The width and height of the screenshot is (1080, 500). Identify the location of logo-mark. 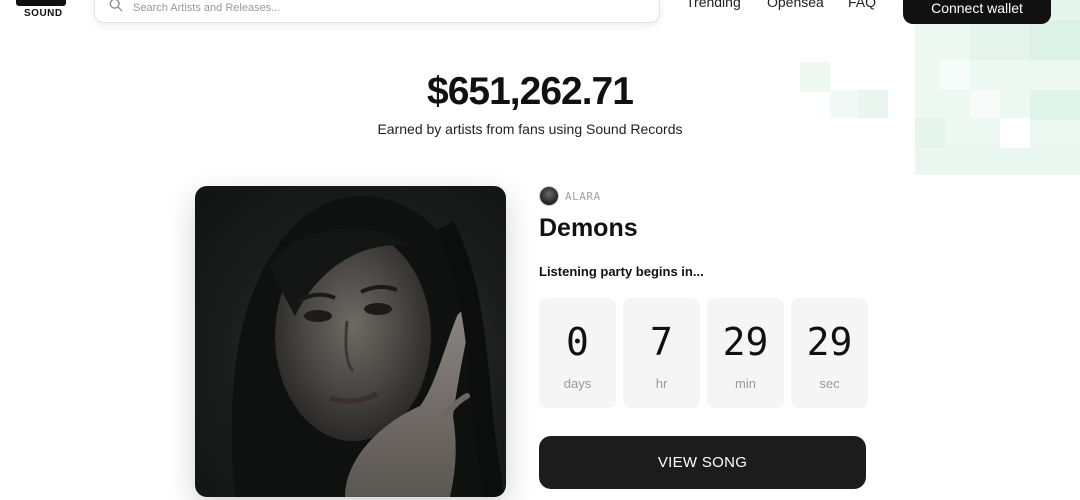
(41, 3).